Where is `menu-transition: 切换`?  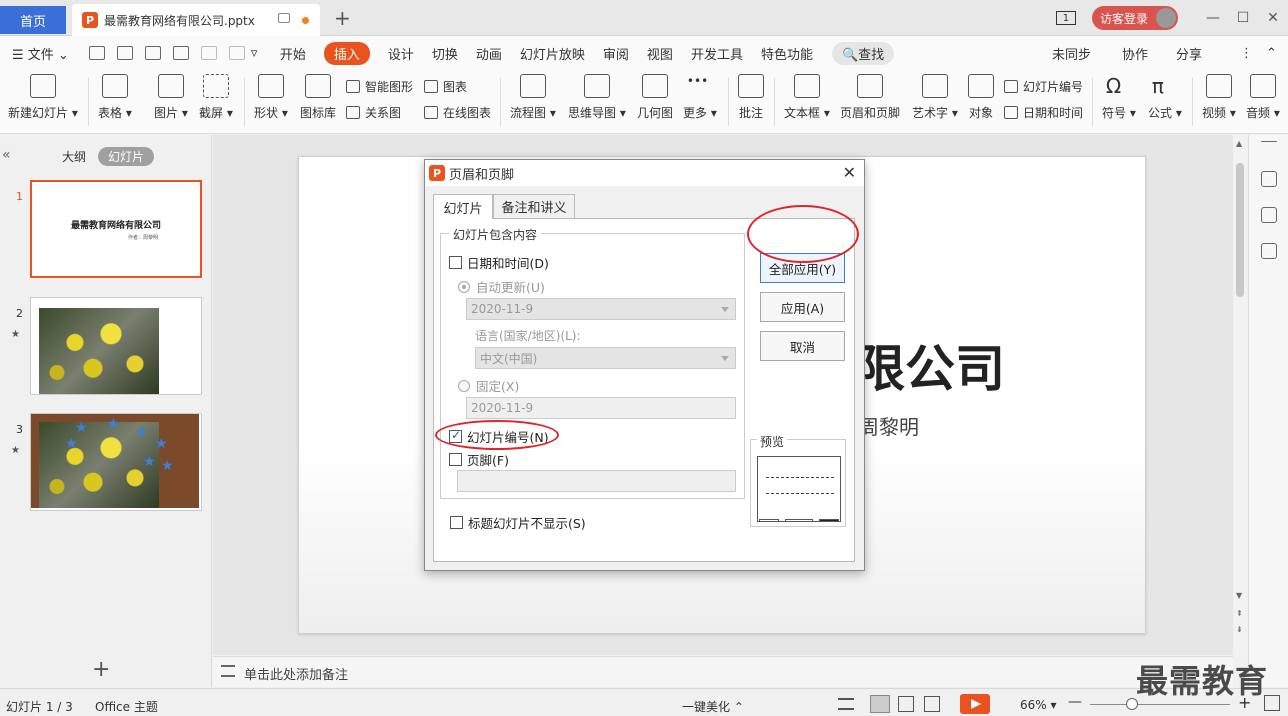
menu-transition: 切换 is located at coordinates (445, 53).